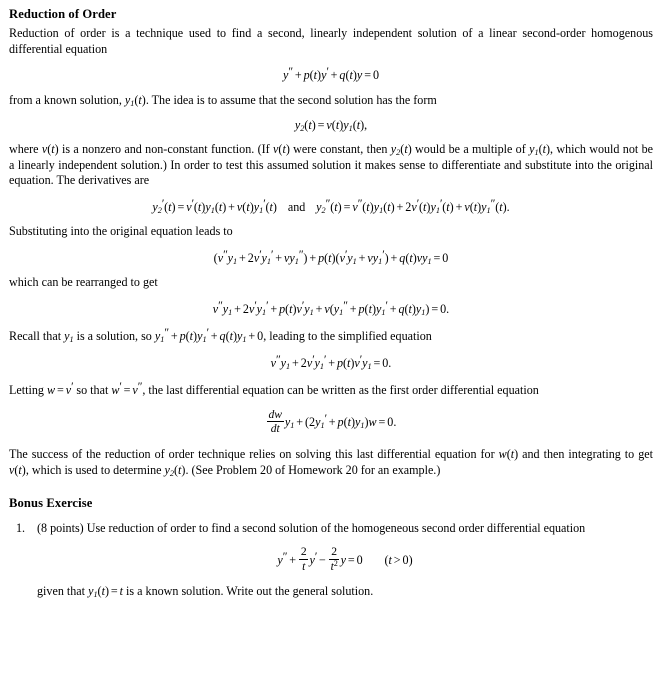 This screenshot has height=687, width=662. I want to click on equation-derivatives-first: y2′(t) = v′(t)y1(t) + v(t)y1′(t), so click(214, 206).